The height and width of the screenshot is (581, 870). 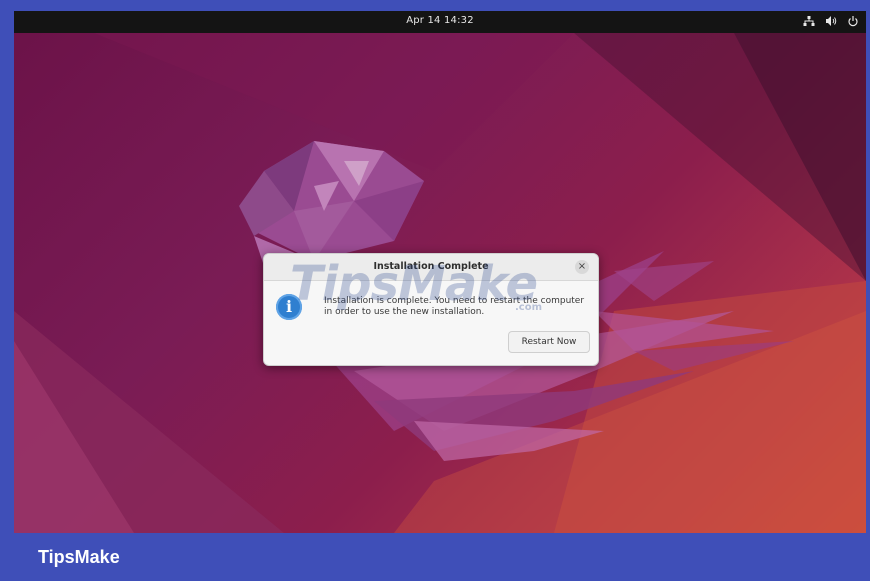 What do you see at coordinates (435, 557) in the screenshot?
I see `brand-bar: TipsMake` at bounding box center [435, 557].